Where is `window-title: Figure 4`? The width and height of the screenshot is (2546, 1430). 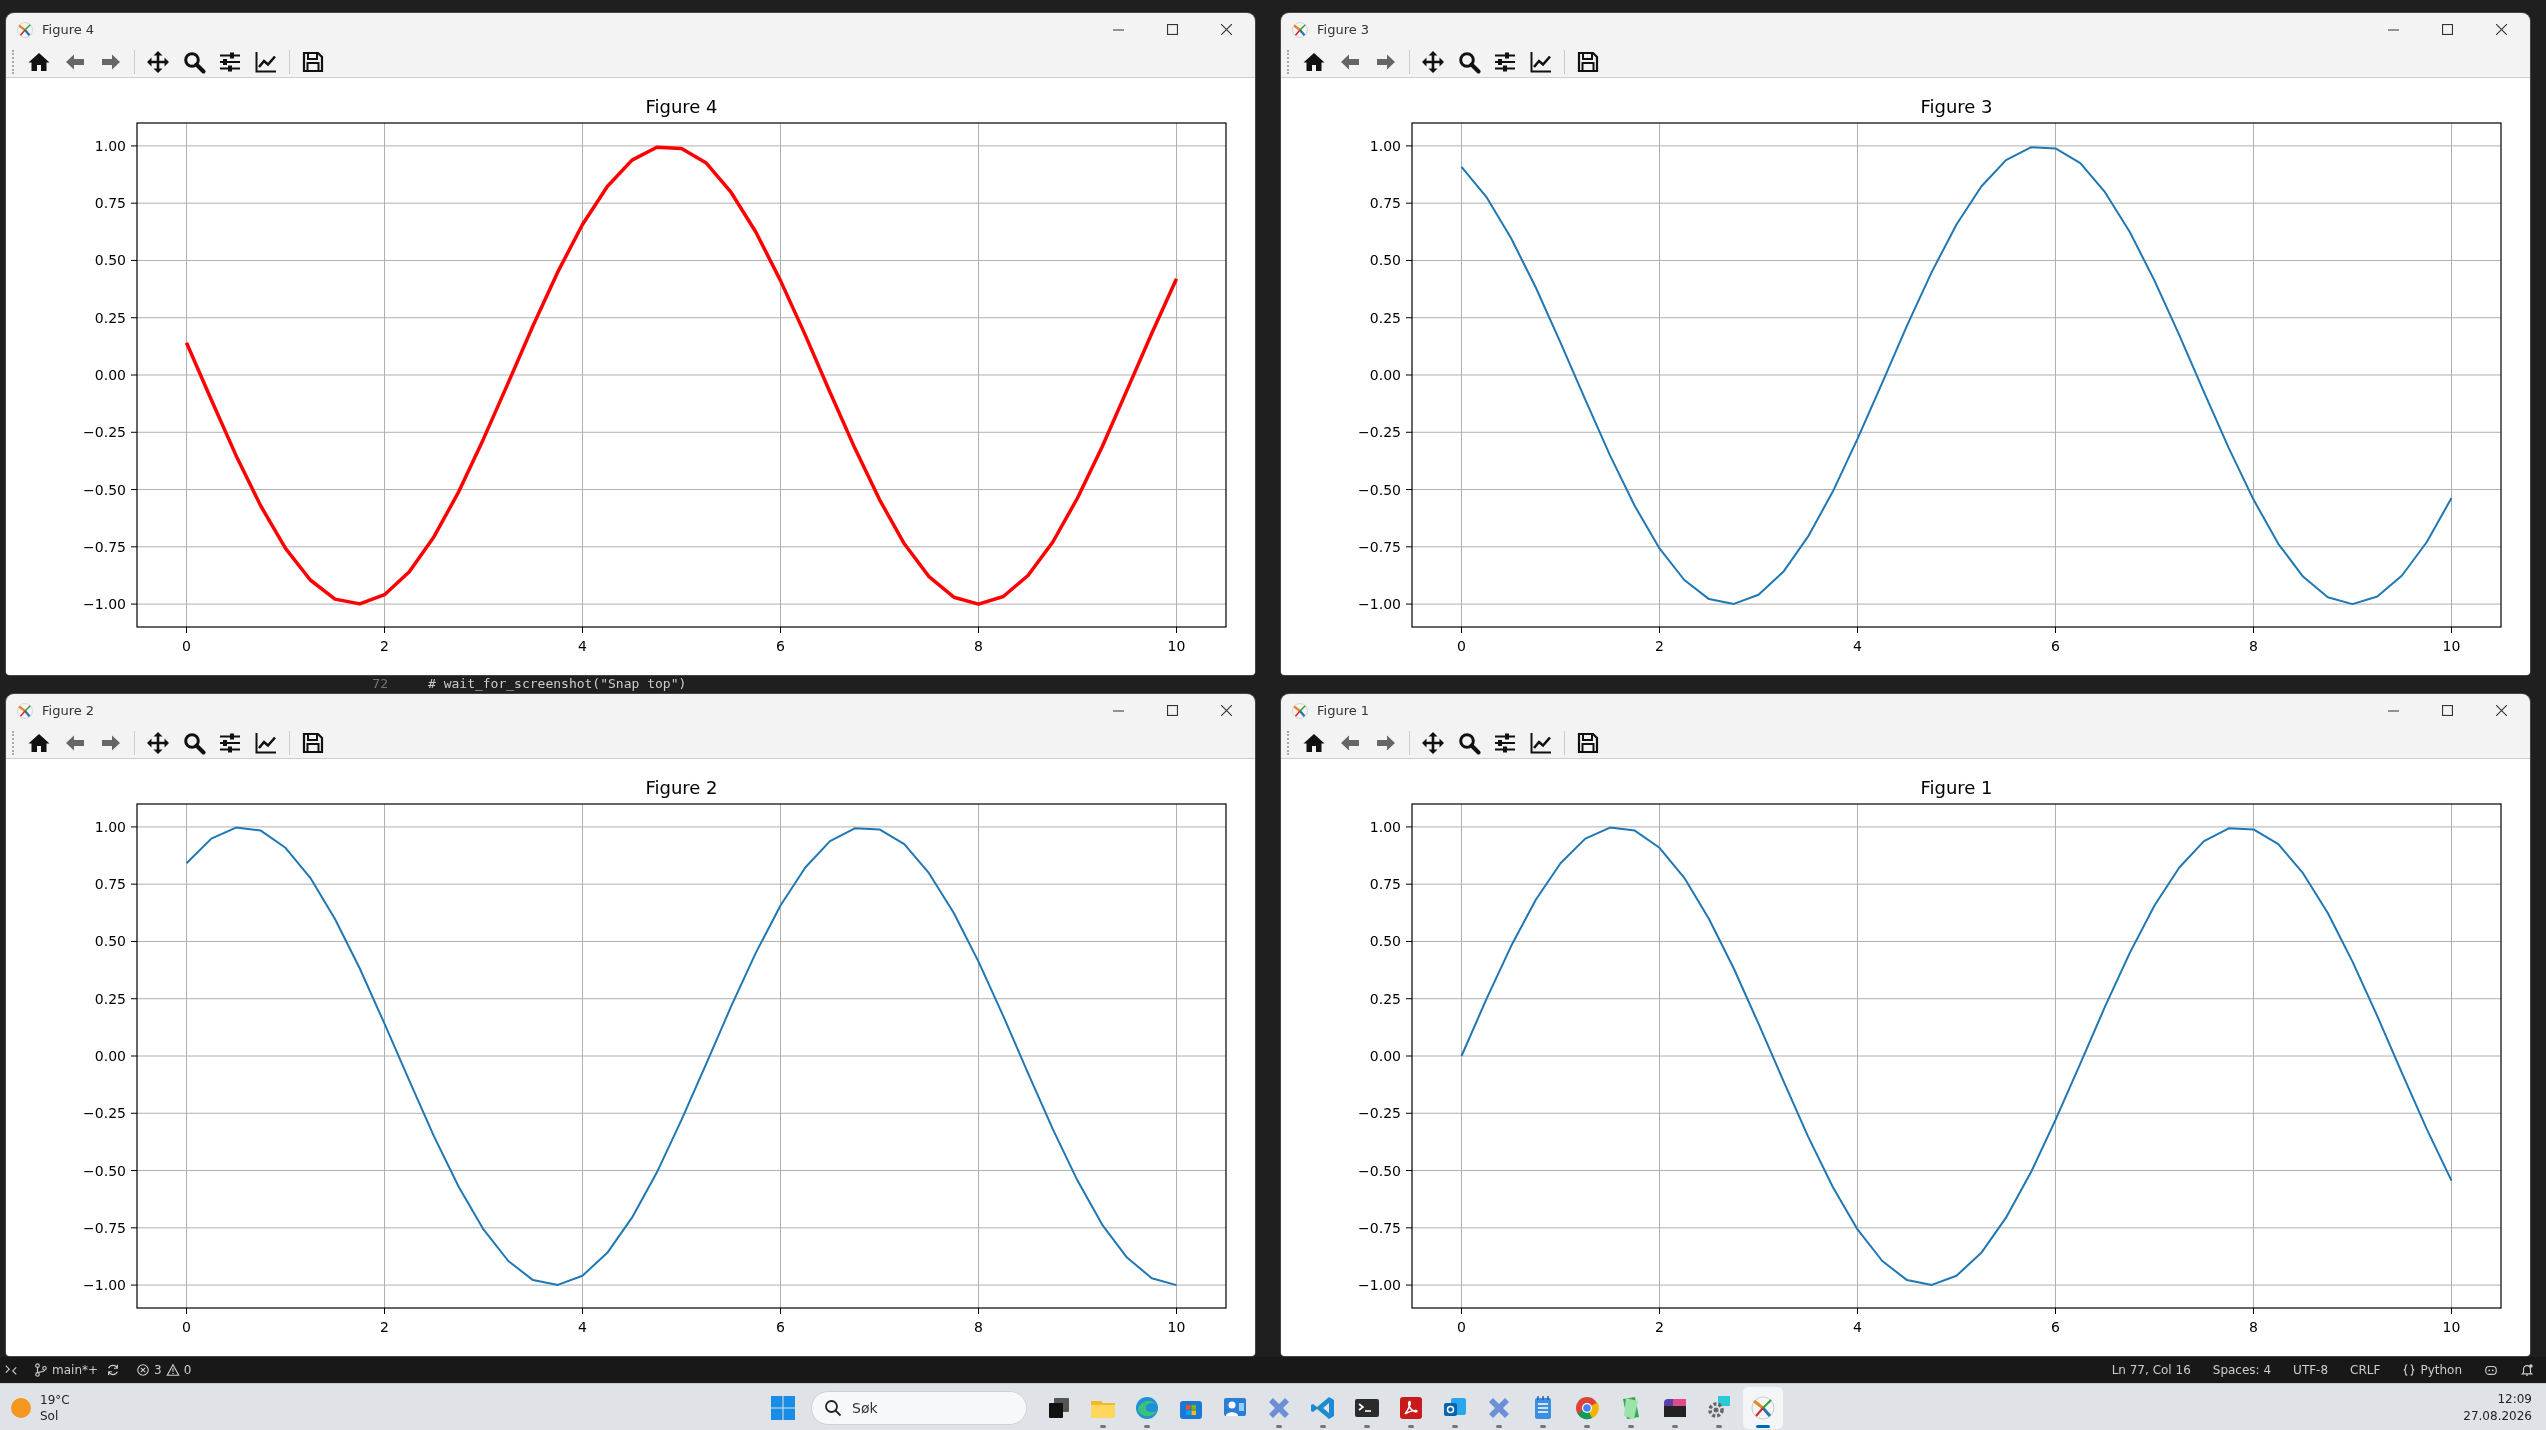 window-title: Figure 4 is located at coordinates (69, 29).